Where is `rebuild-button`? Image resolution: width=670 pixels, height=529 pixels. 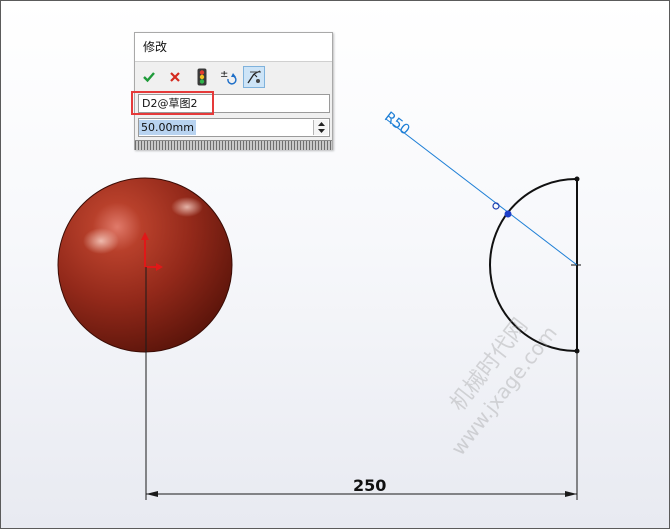 rebuild-button is located at coordinates (202, 77).